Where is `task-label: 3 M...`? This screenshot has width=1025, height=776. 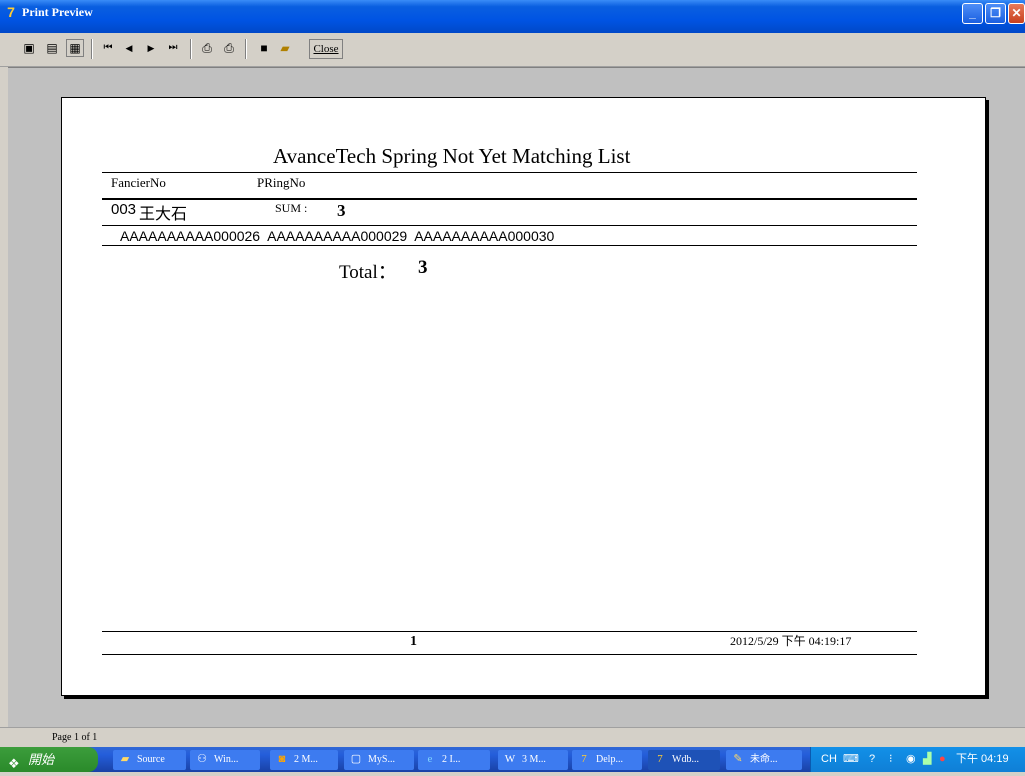
task-label: 3 M... is located at coordinates (534, 759).